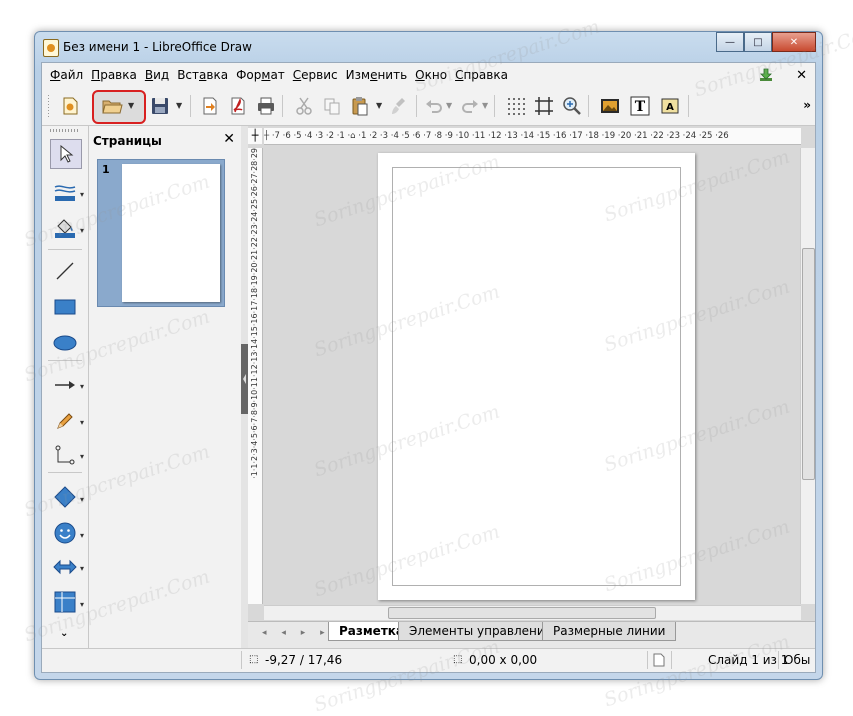 The height and width of the screenshot is (716, 853). I want to click on symbol-shapes-tool, so click(65, 533).